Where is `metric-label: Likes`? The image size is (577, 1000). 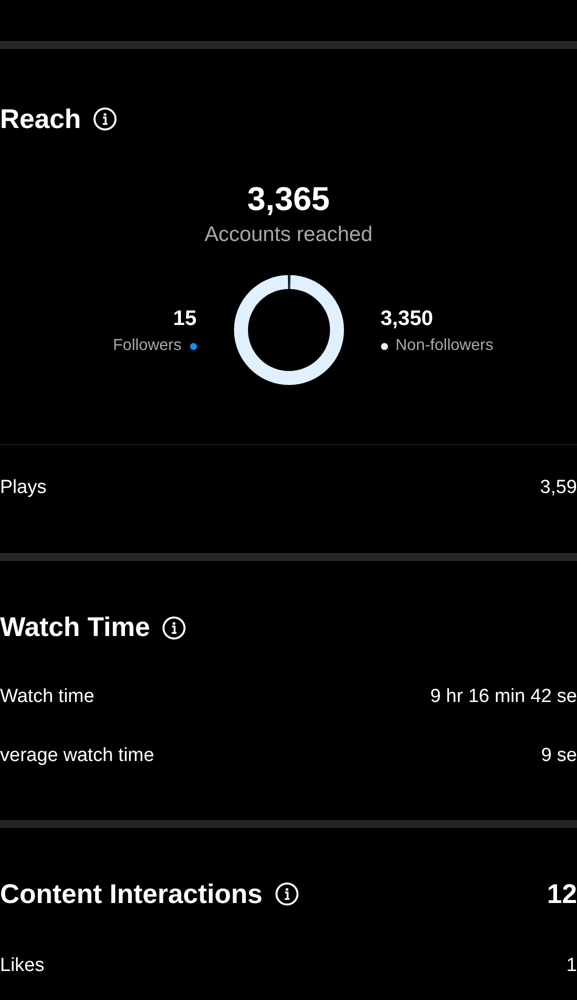 metric-label: Likes is located at coordinates (22, 966).